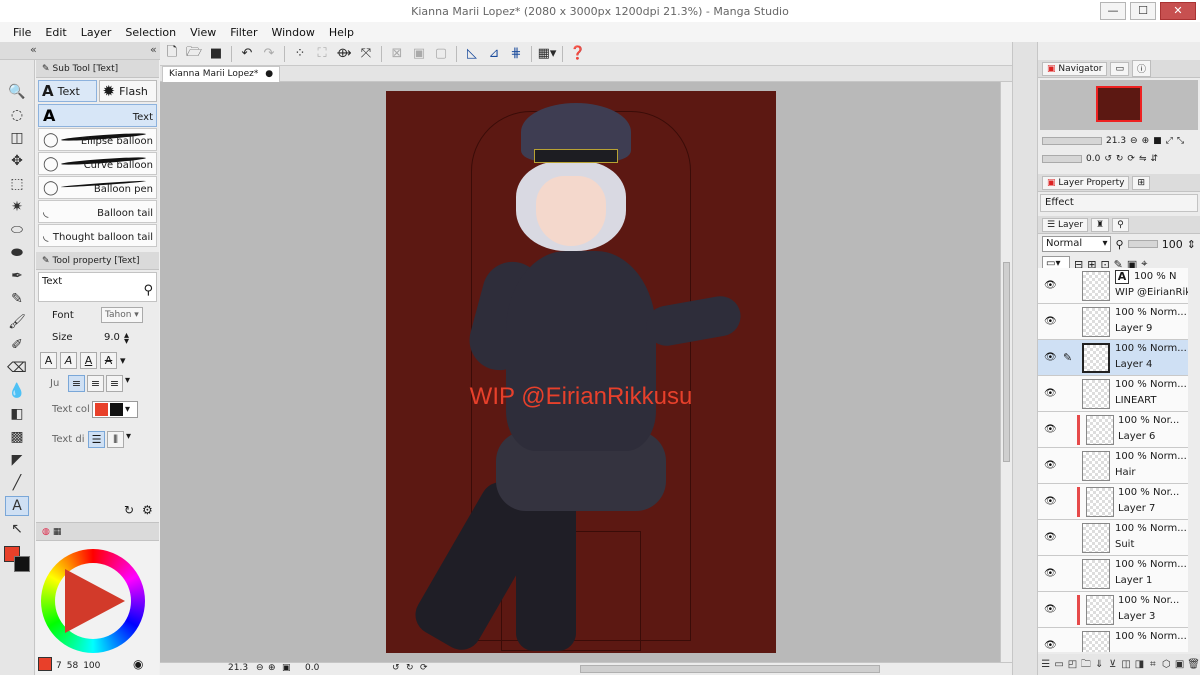  Describe the element at coordinates (17, 207) in the screenshot. I see `auto-select-tool-icon: ✷` at that location.